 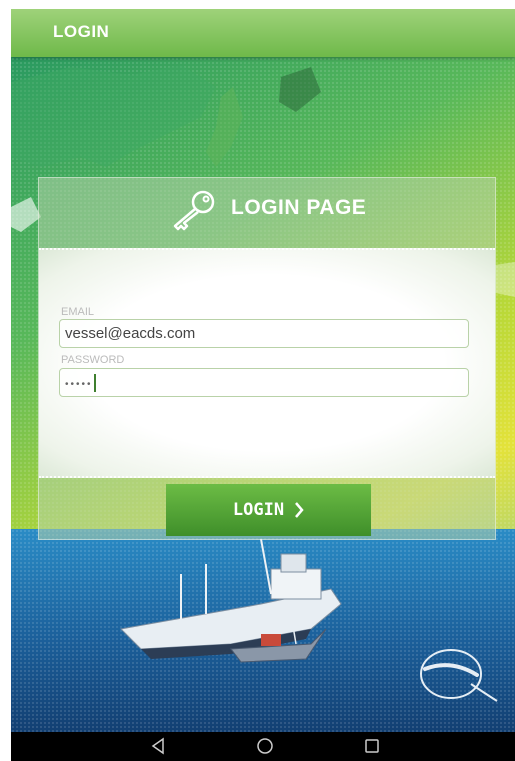 What do you see at coordinates (264, 382) in the screenshot?
I see `password-field: •••••` at bounding box center [264, 382].